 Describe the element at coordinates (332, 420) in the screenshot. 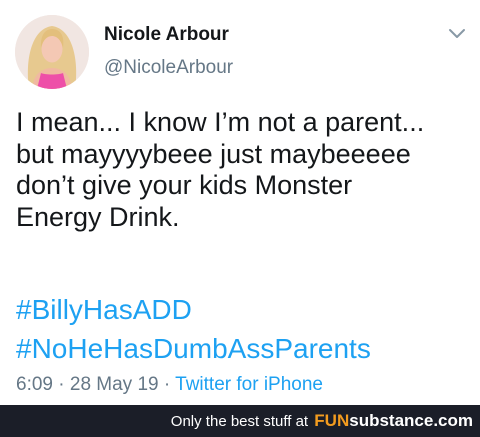

I see `brand-logo-fun: FUN` at that location.